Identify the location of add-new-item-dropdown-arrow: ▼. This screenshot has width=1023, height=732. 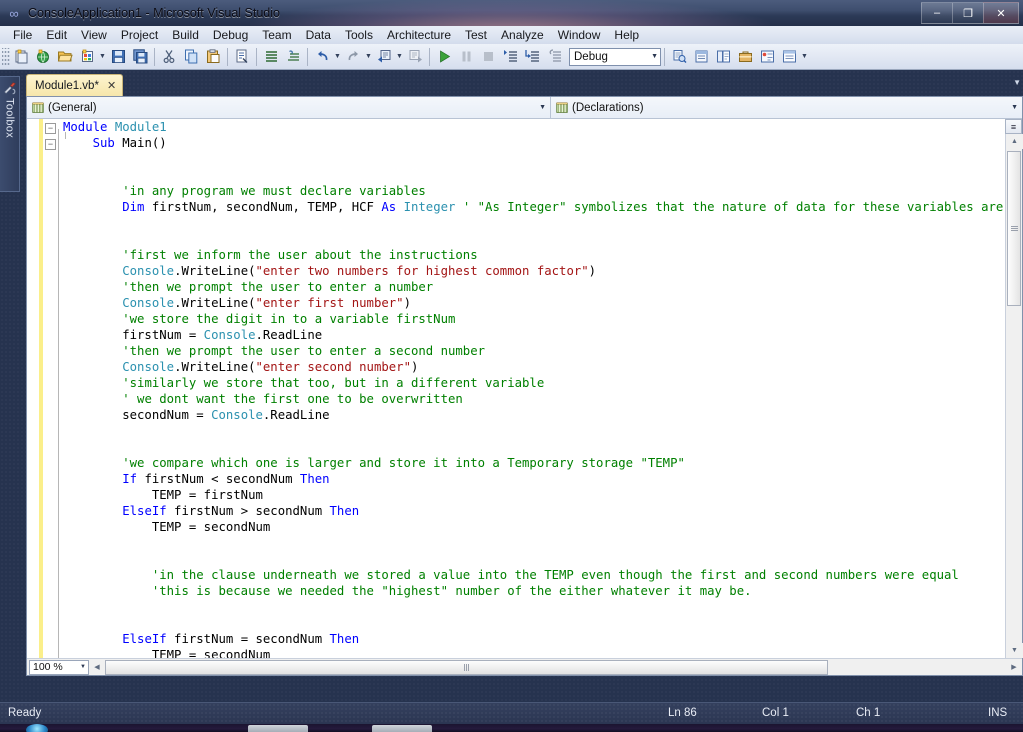
(102, 57).